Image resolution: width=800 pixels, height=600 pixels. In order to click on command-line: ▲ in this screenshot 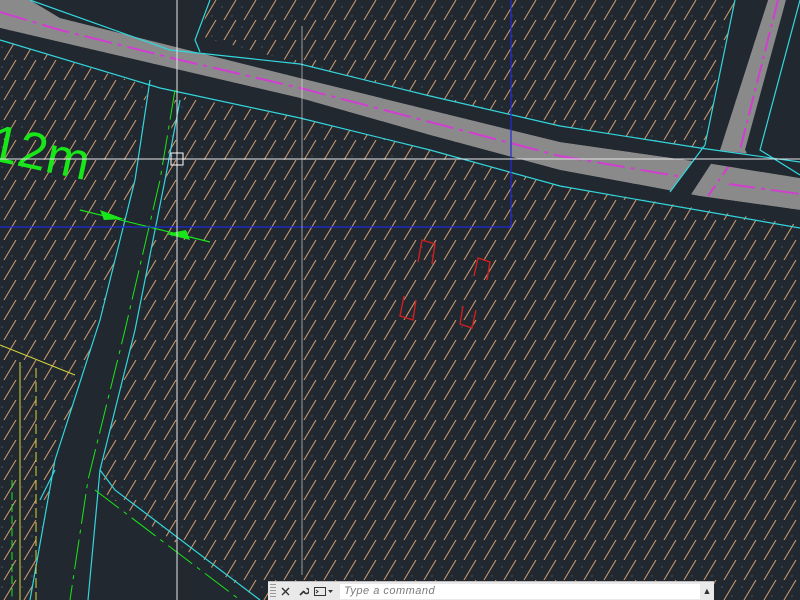, I will do `click(491, 590)`.